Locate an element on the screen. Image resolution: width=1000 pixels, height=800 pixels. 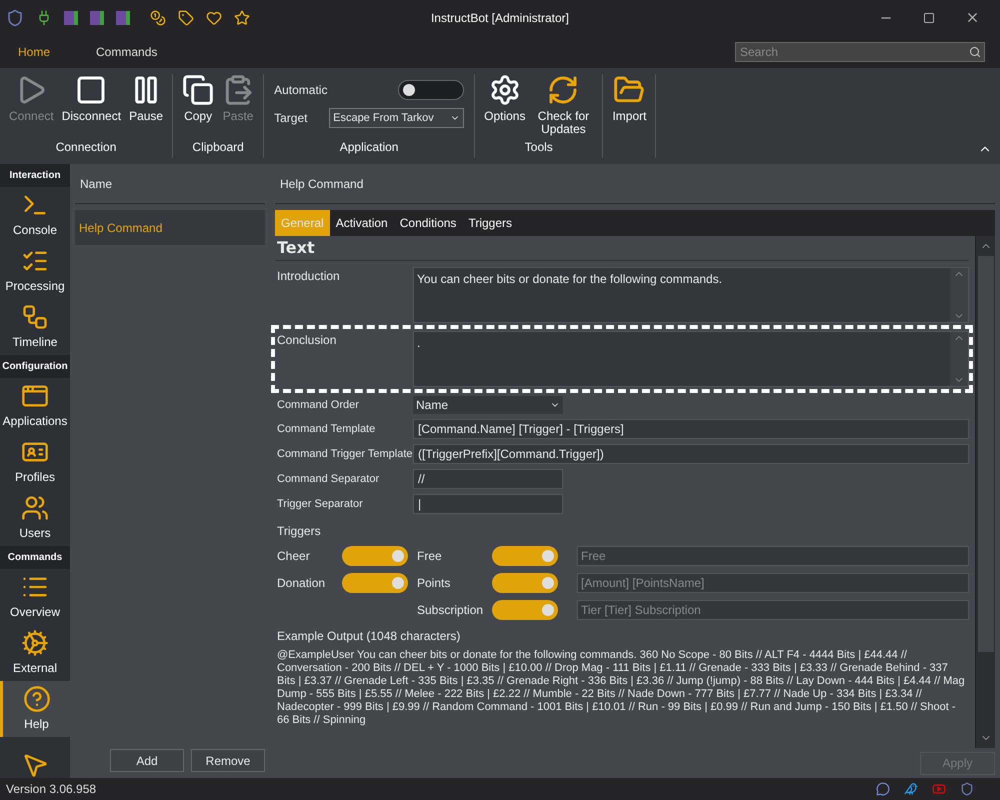
input-field: Tier [Tier] Subscription is located at coordinates (773, 610).